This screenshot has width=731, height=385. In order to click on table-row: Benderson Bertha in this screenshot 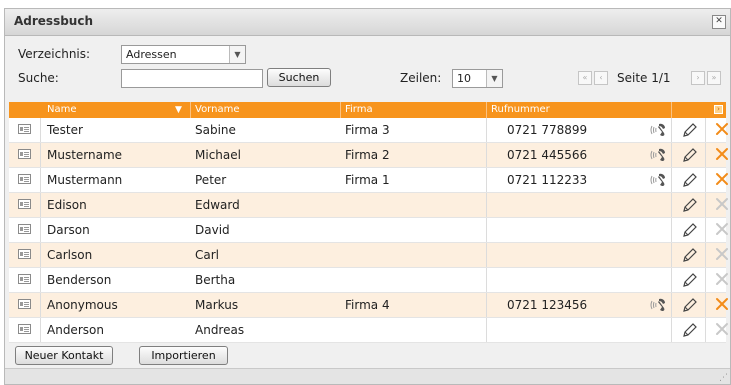, I will do `click(368, 280)`.